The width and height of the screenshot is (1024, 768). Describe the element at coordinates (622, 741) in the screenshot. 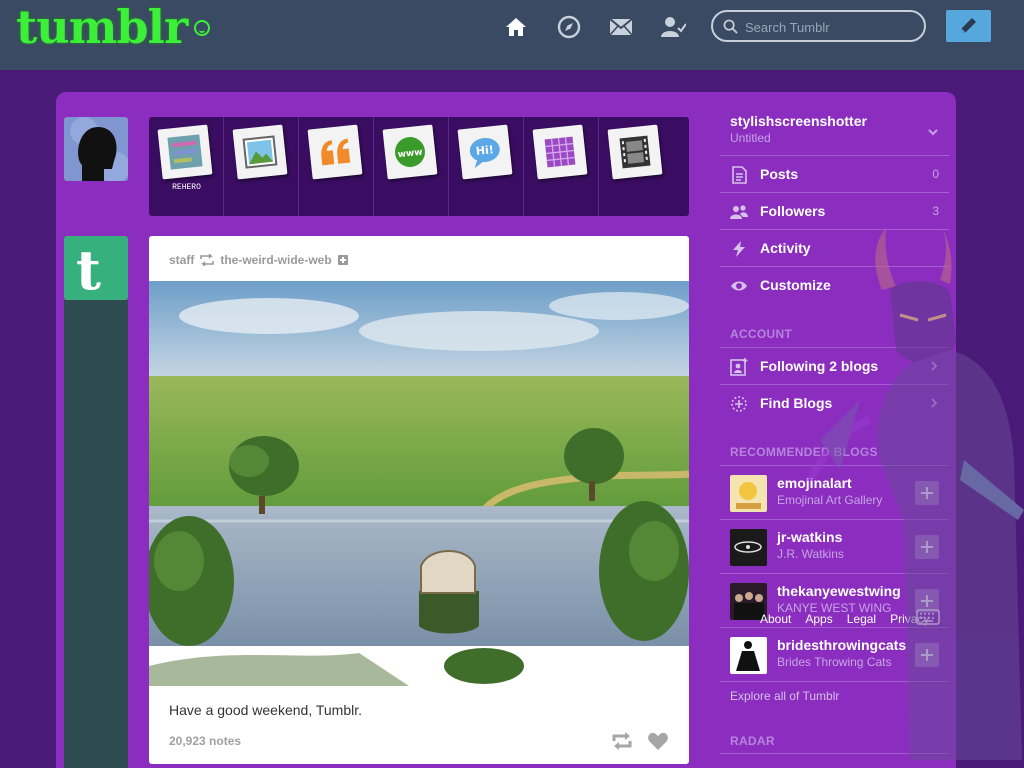

I see `reblog-icon` at that location.